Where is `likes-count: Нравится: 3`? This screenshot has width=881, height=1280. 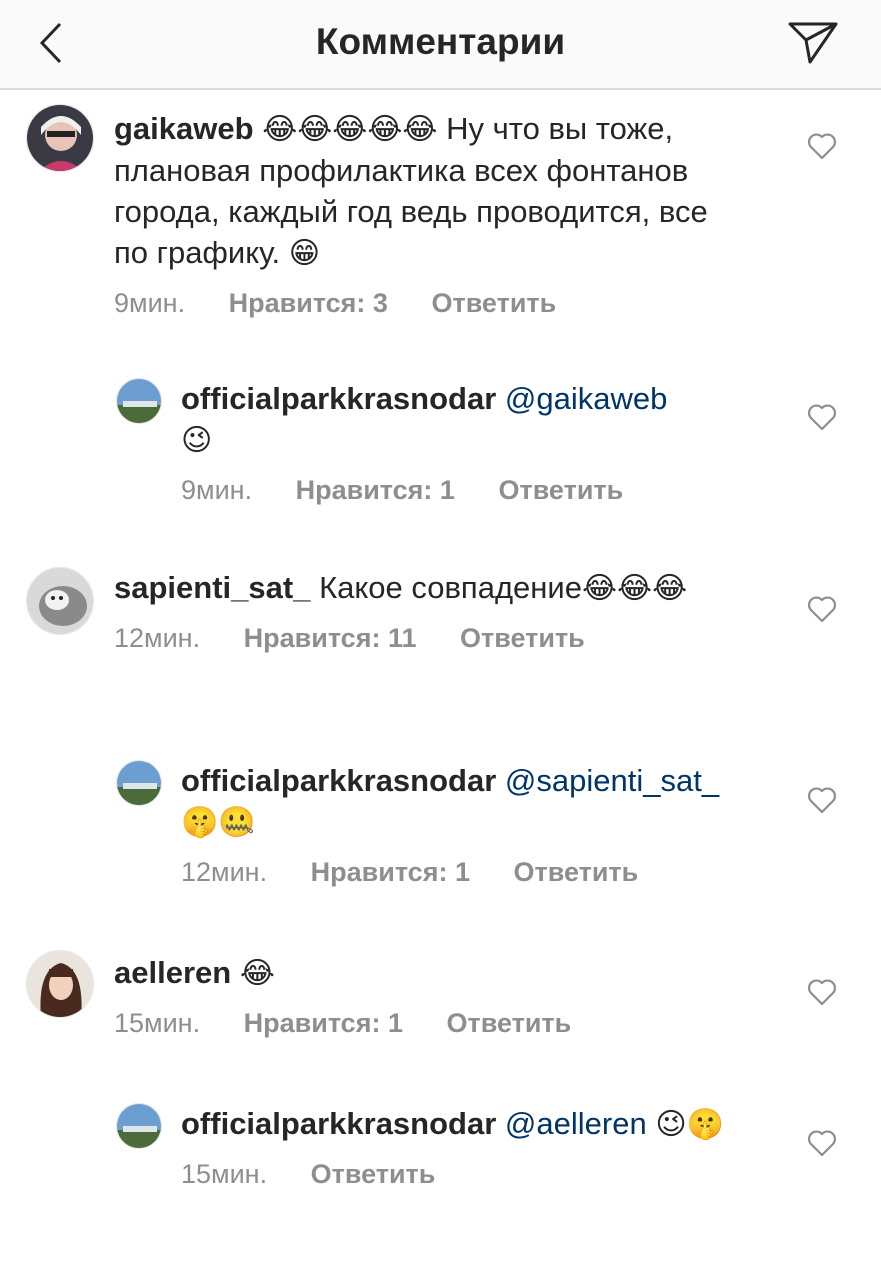
likes-count: Нравится: 3 is located at coordinates (308, 303).